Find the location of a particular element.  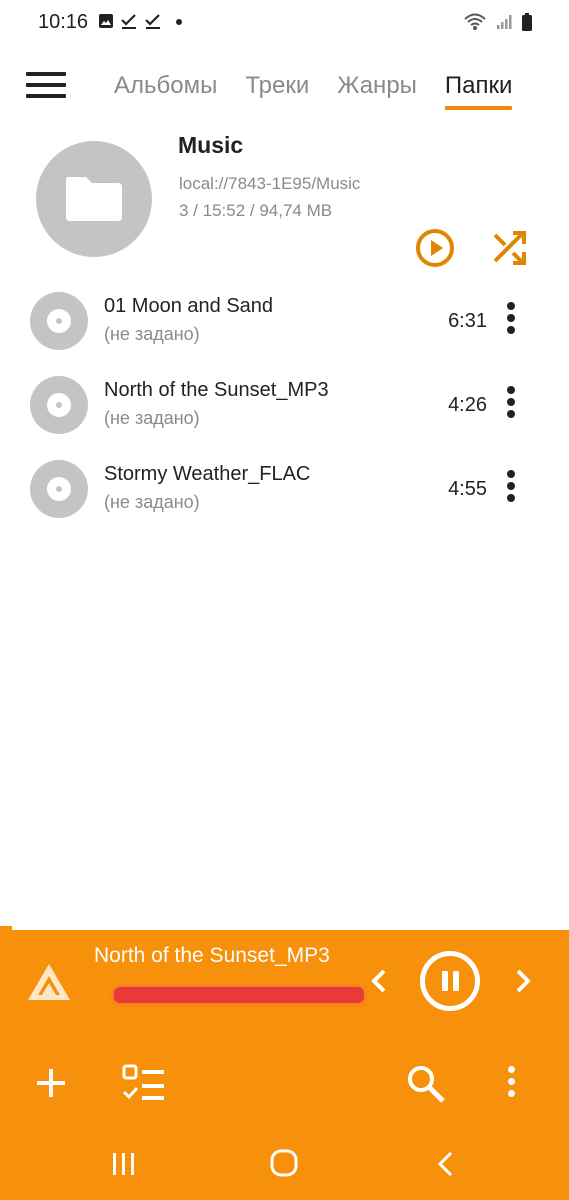

status-system-icons is located at coordinates (498, 22).